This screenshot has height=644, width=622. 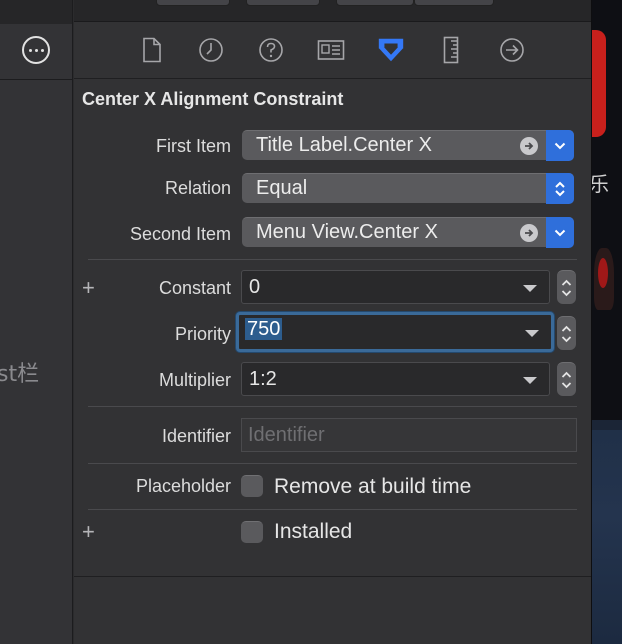 What do you see at coordinates (252, 532) in the screenshot?
I see `installed-checkbox` at bounding box center [252, 532].